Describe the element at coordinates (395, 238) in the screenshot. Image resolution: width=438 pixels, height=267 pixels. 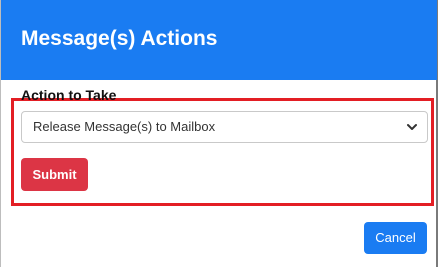
I see `cancel-button: Cancel` at that location.